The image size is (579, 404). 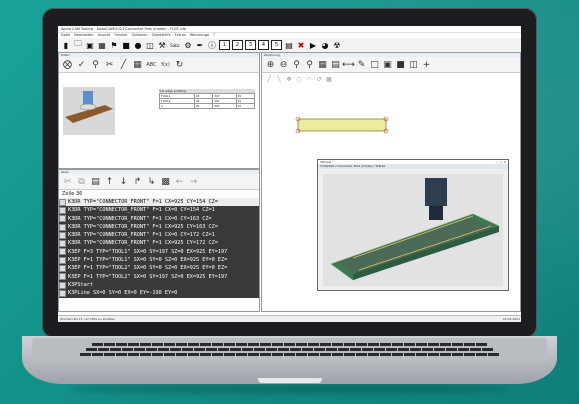 I want to click on rotate-tool-icon: ↺, so click(x=319, y=79).